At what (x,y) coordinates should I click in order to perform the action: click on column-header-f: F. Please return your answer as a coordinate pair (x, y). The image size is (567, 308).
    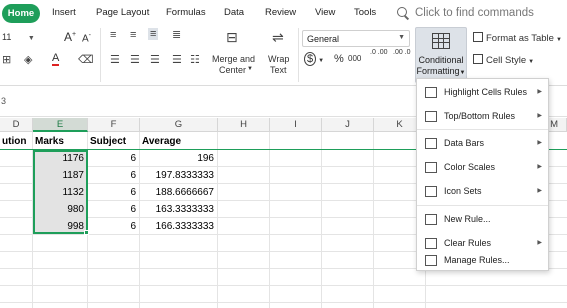
    Looking at the image, I should click on (114, 125).